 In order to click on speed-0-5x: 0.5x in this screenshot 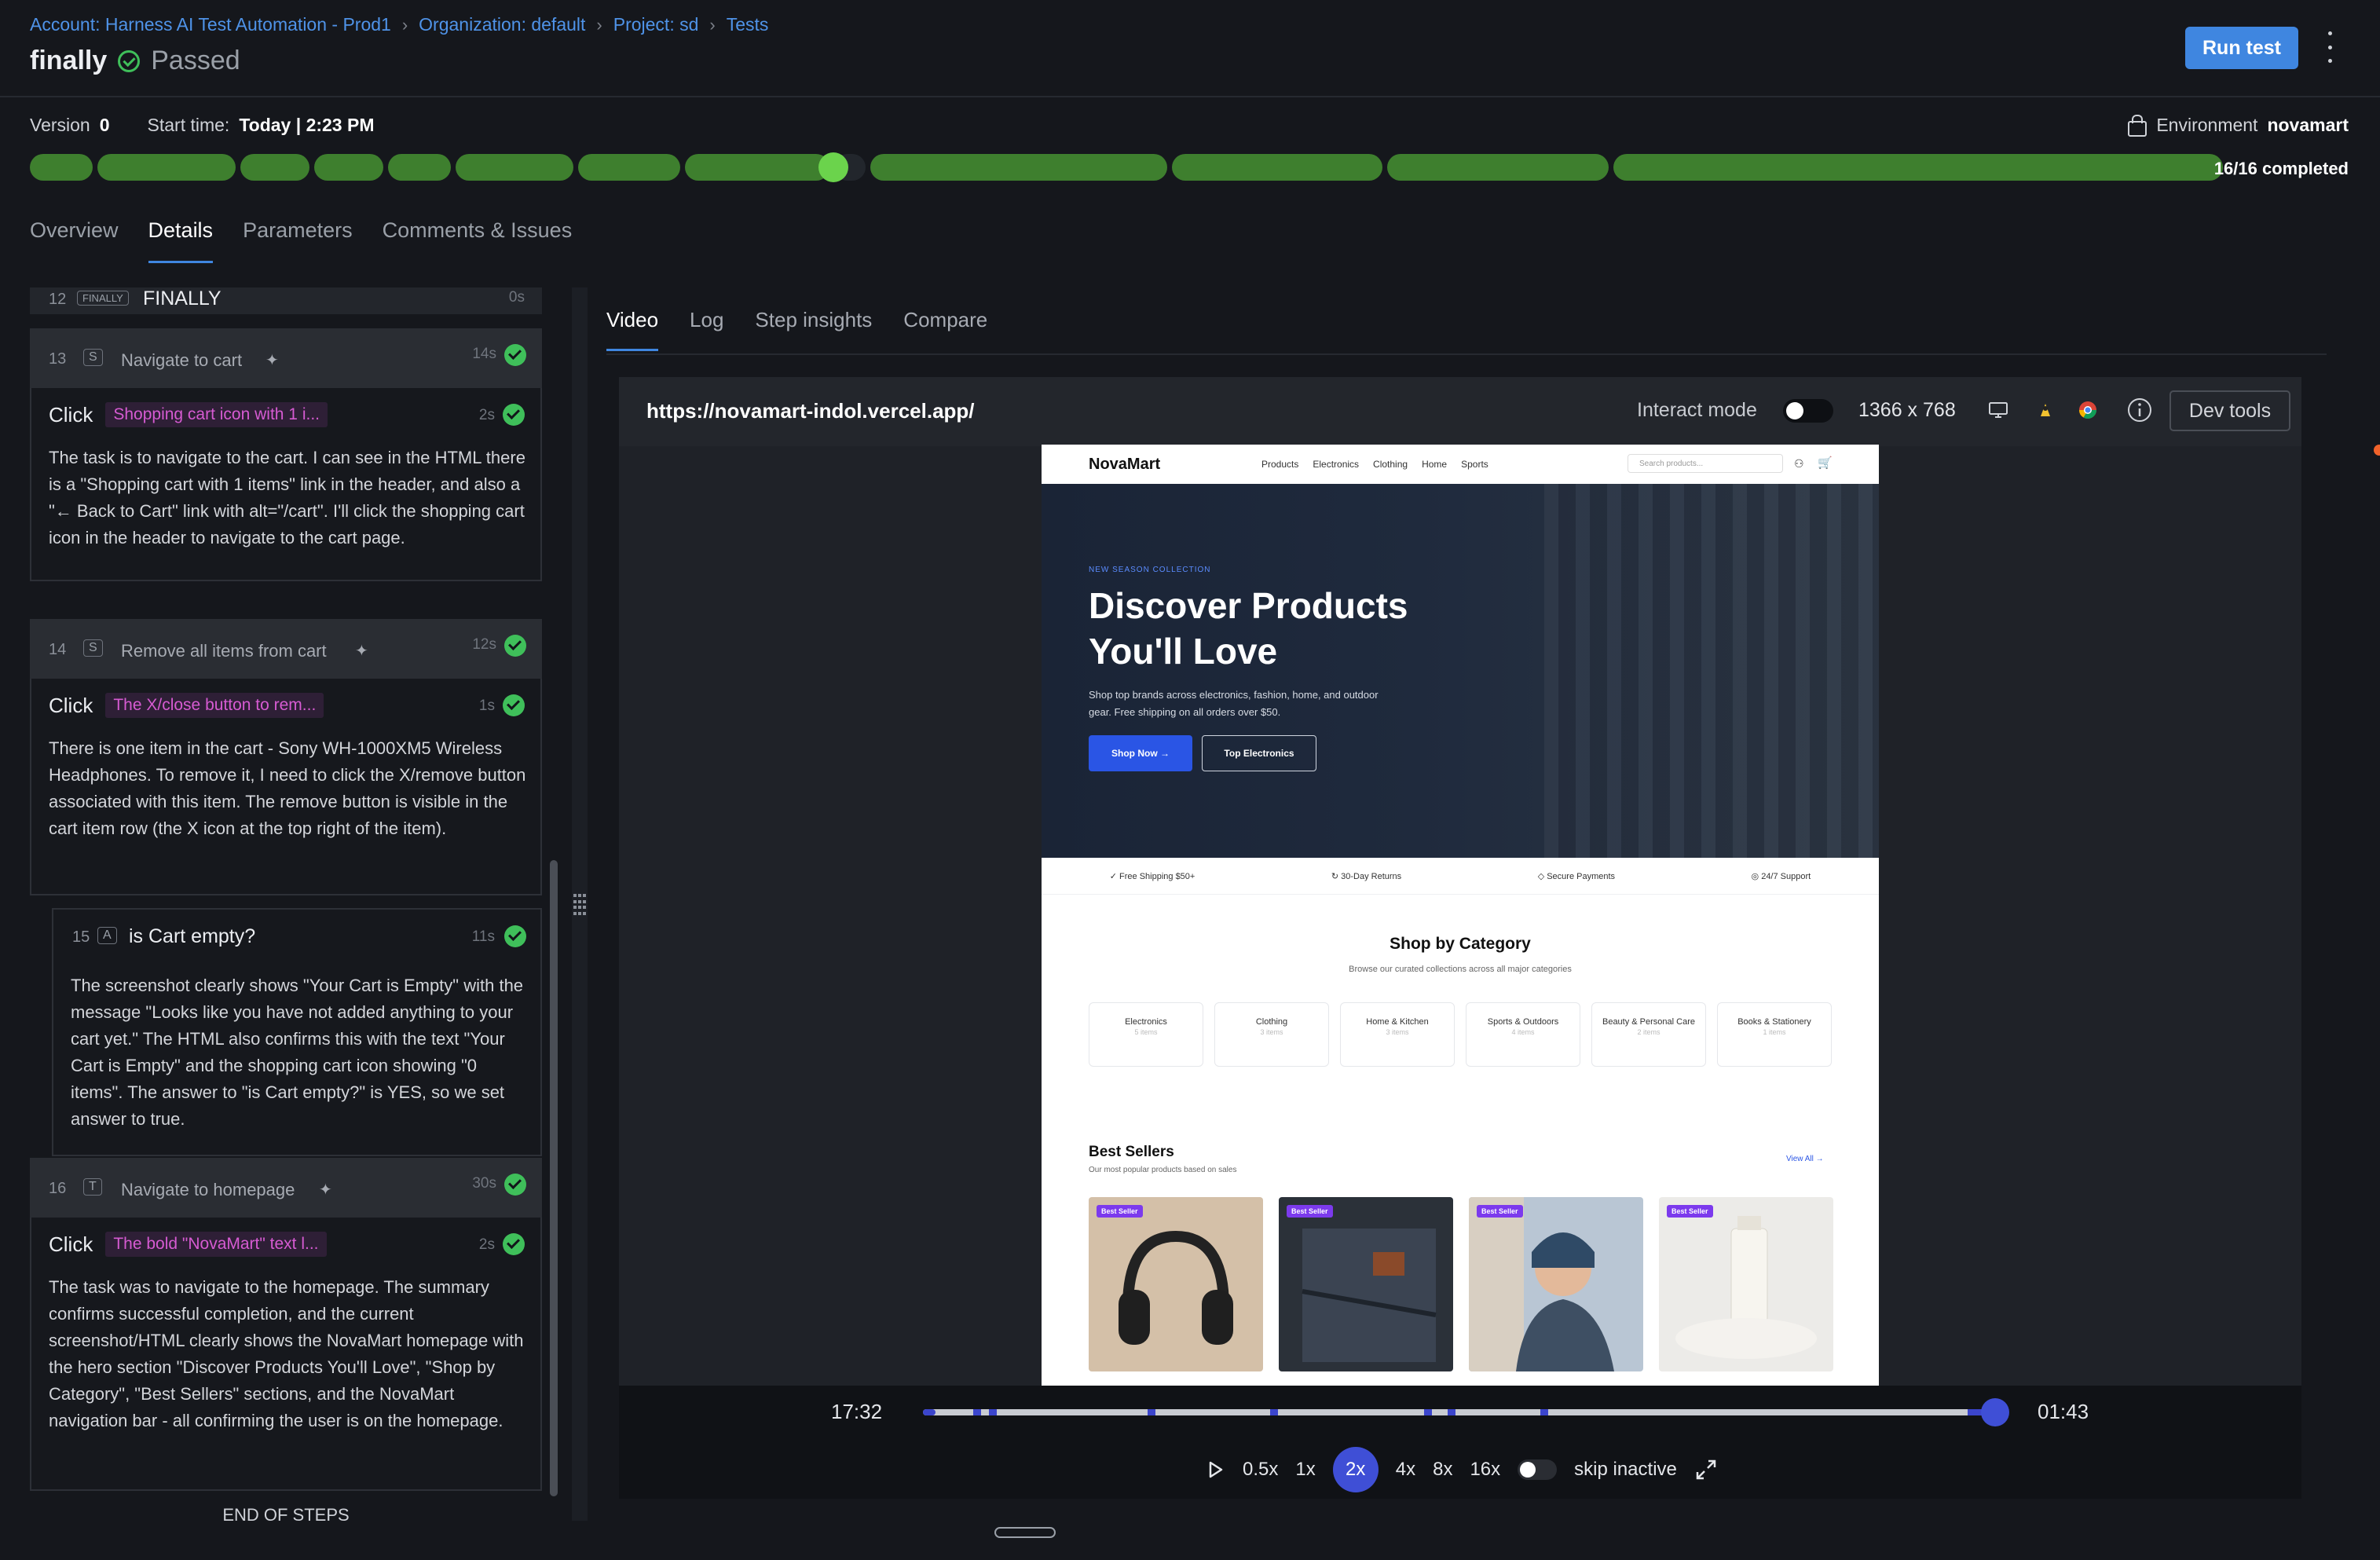, I will do `click(1260, 1470)`.